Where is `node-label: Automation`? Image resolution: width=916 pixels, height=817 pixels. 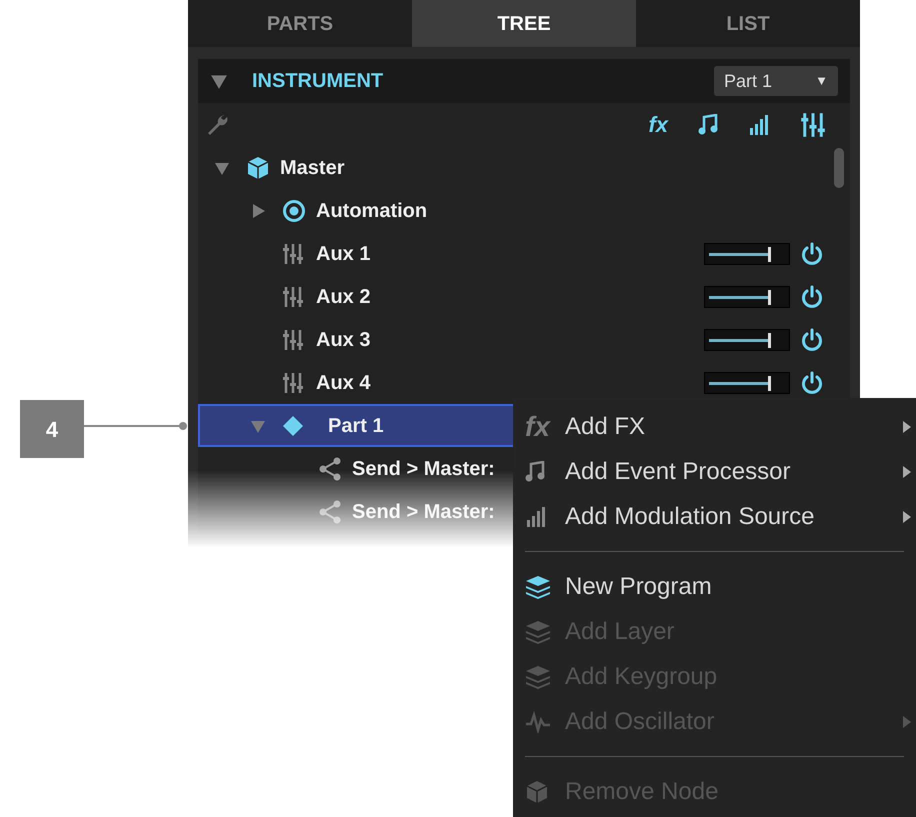
node-label: Automation is located at coordinates (372, 211).